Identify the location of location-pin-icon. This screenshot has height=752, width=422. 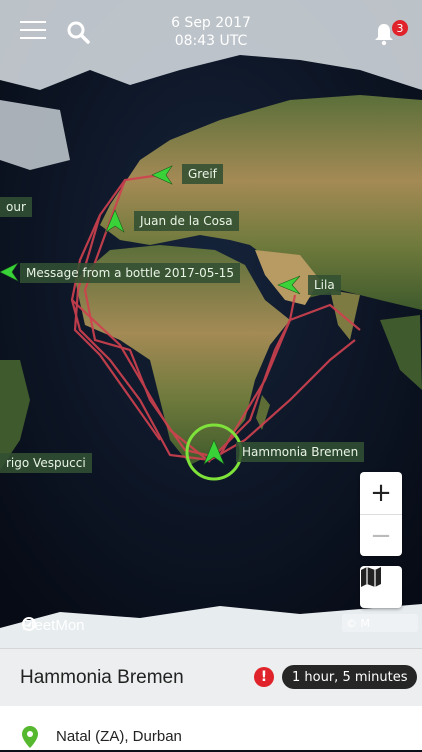
(30, 739).